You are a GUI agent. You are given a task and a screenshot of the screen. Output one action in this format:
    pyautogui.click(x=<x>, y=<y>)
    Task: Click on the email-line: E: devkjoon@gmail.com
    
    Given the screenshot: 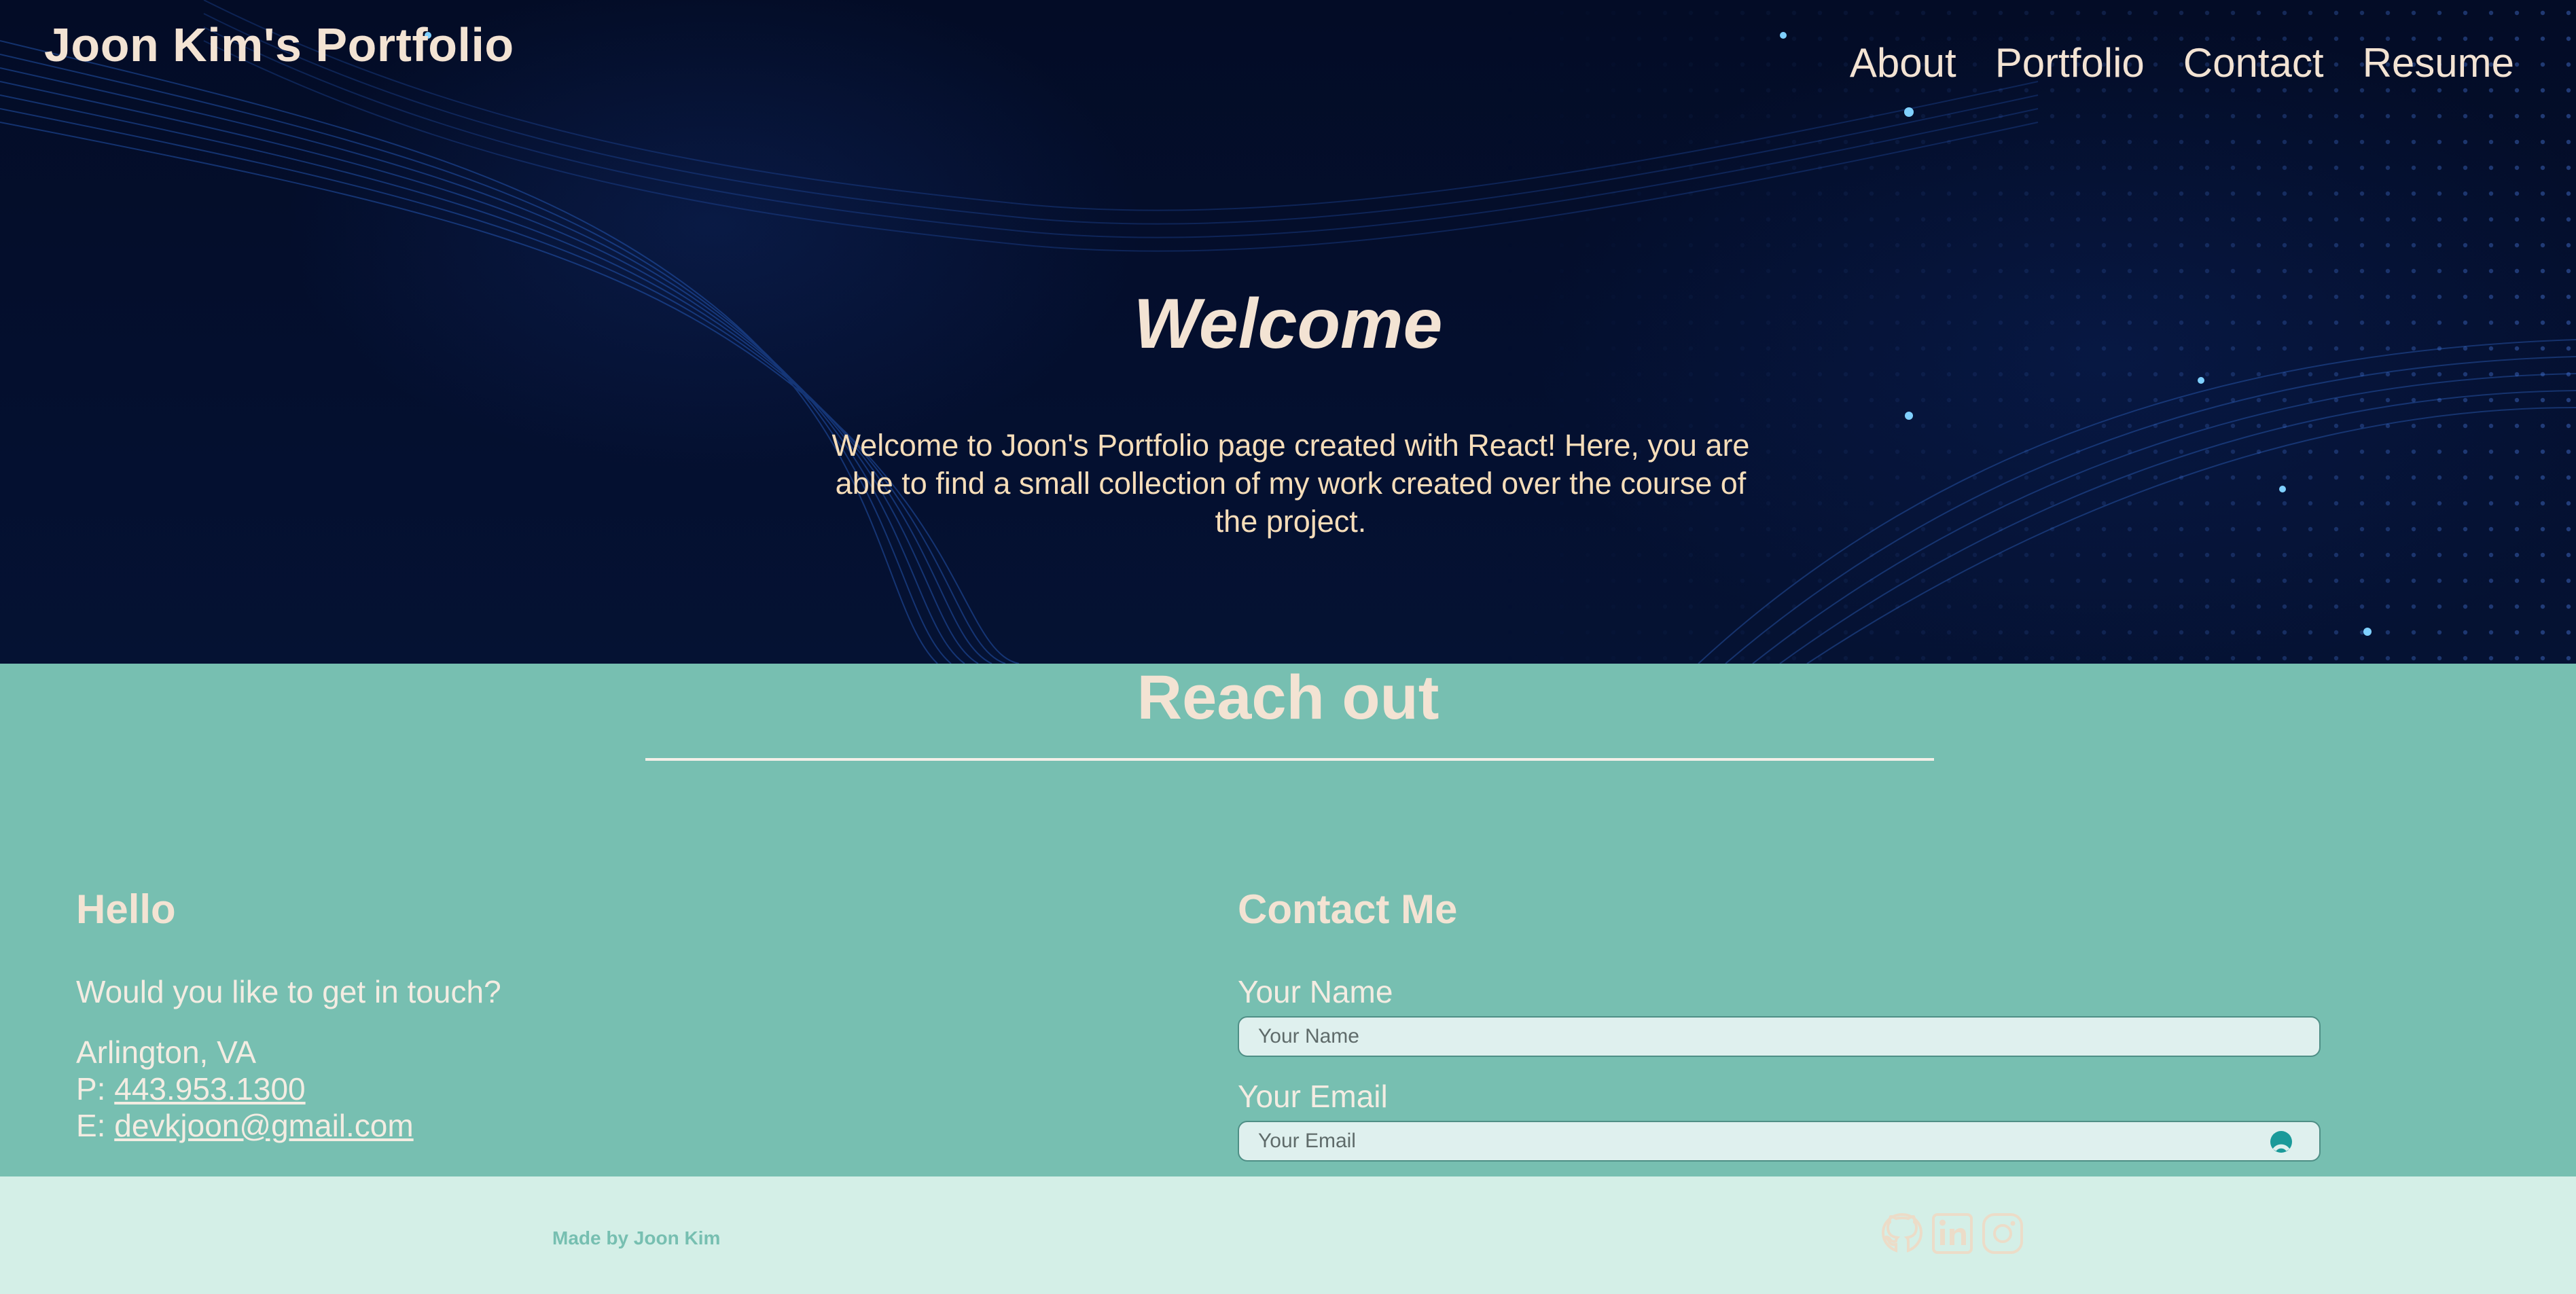 What is the action you would take?
    pyautogui.click(x=245, y=1125)
    